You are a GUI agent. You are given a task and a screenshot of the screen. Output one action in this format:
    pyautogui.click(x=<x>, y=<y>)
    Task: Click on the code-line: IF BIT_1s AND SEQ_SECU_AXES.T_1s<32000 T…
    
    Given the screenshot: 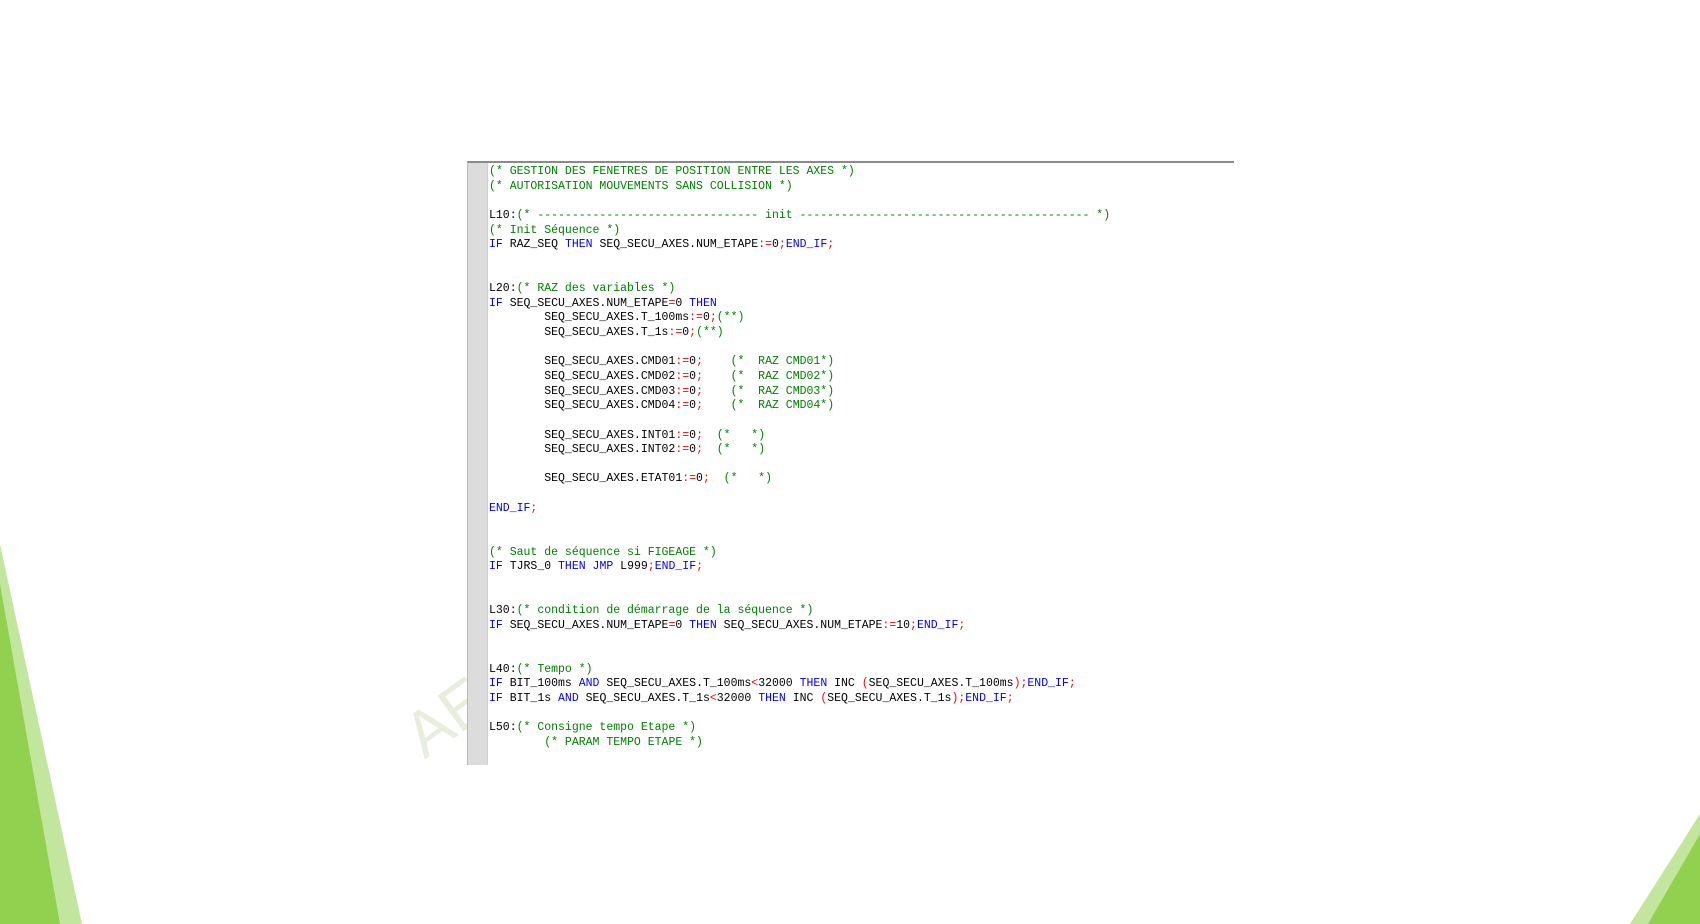 What is the action you would take?
    pyautogui.click(x=799, y=699)
    